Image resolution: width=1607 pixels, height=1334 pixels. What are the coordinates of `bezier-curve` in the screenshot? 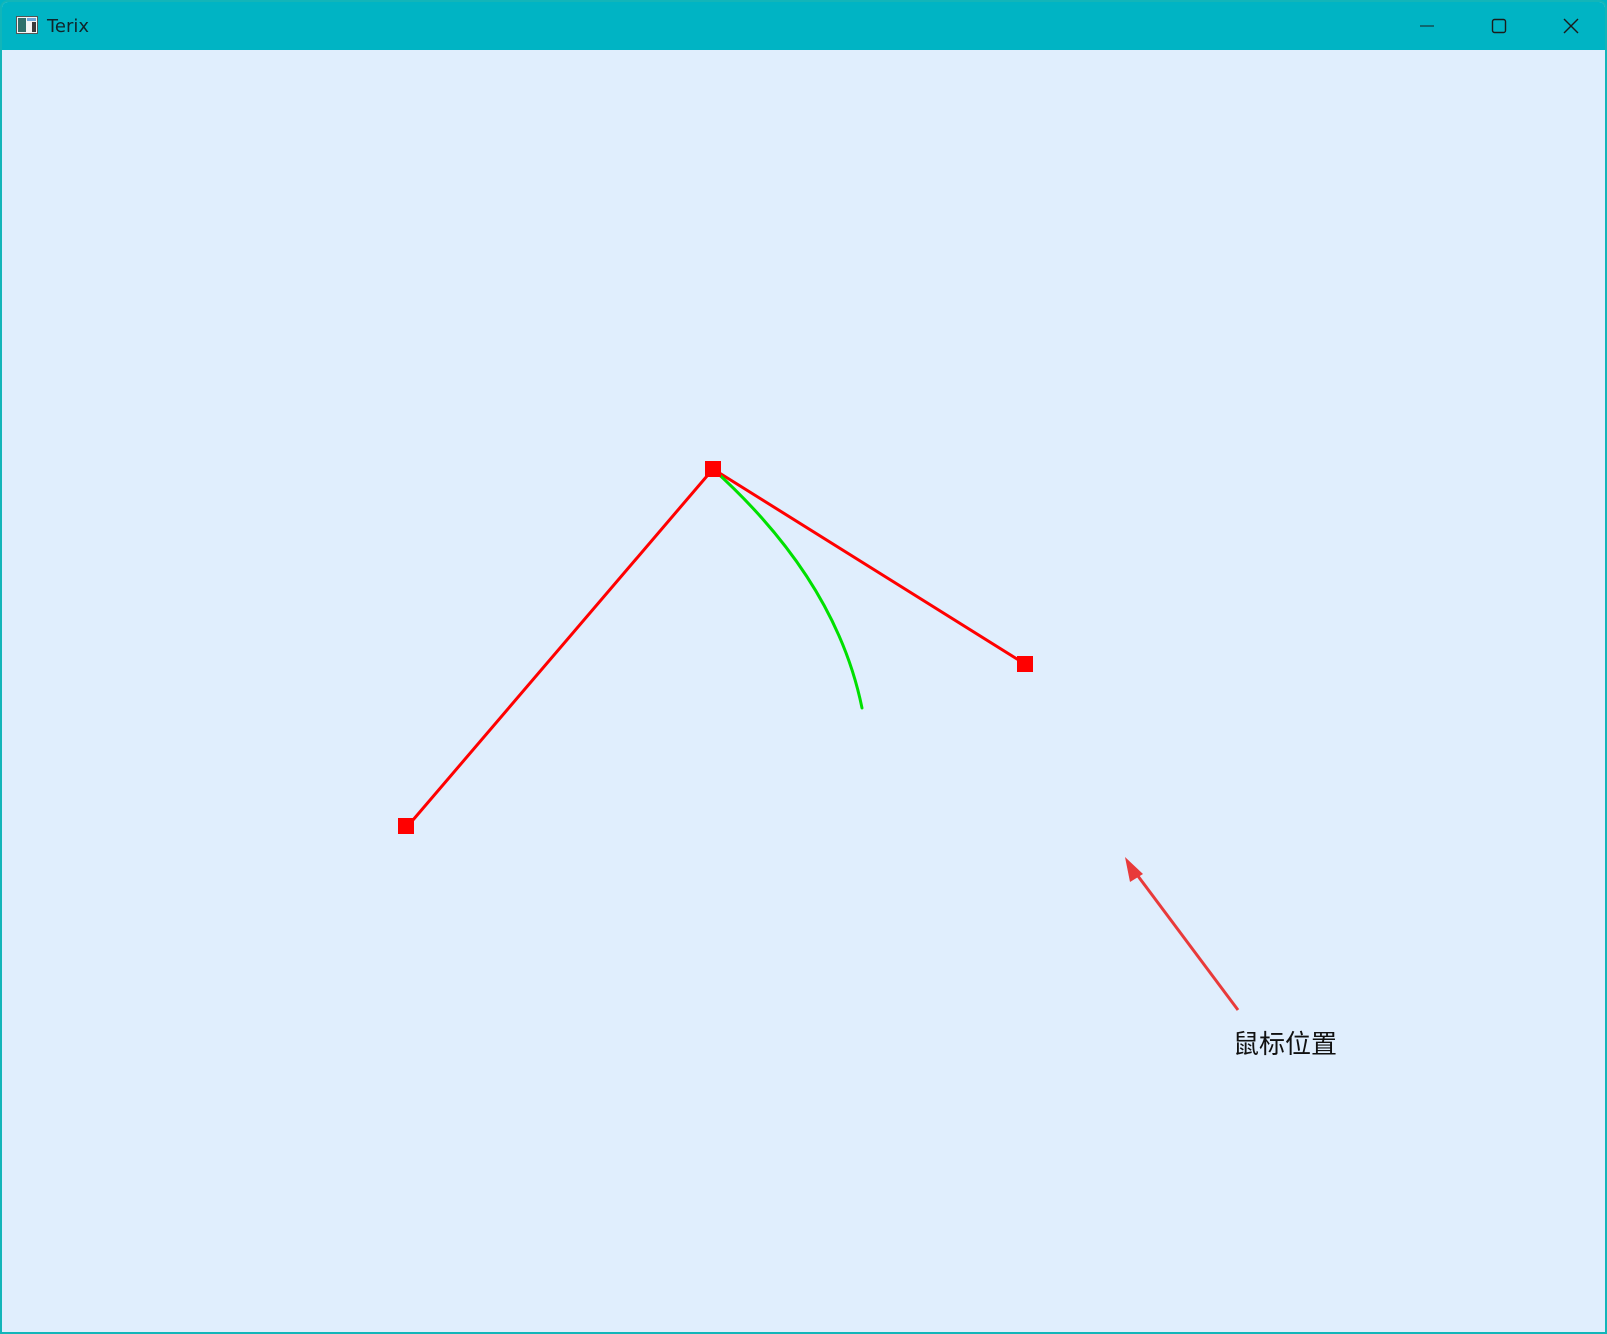 It's located at (787, 588).